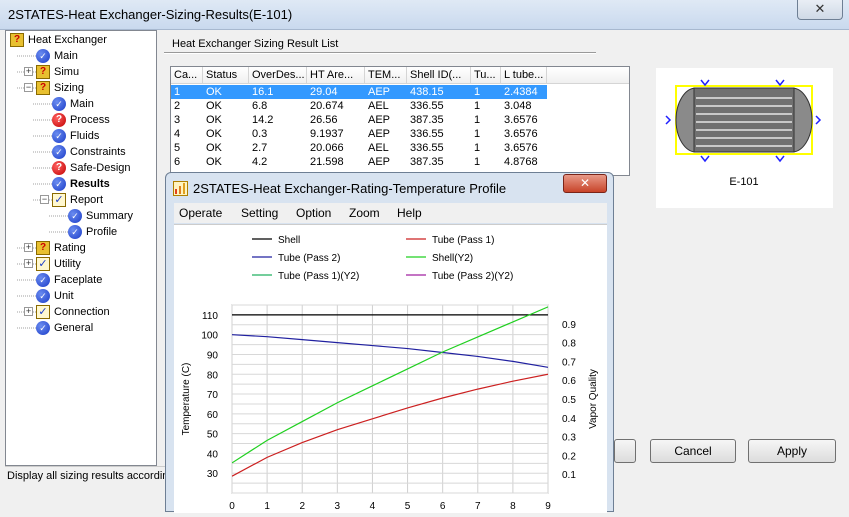  I want to click on tree-item-sizing: −? Sizing, so click(81, 88).